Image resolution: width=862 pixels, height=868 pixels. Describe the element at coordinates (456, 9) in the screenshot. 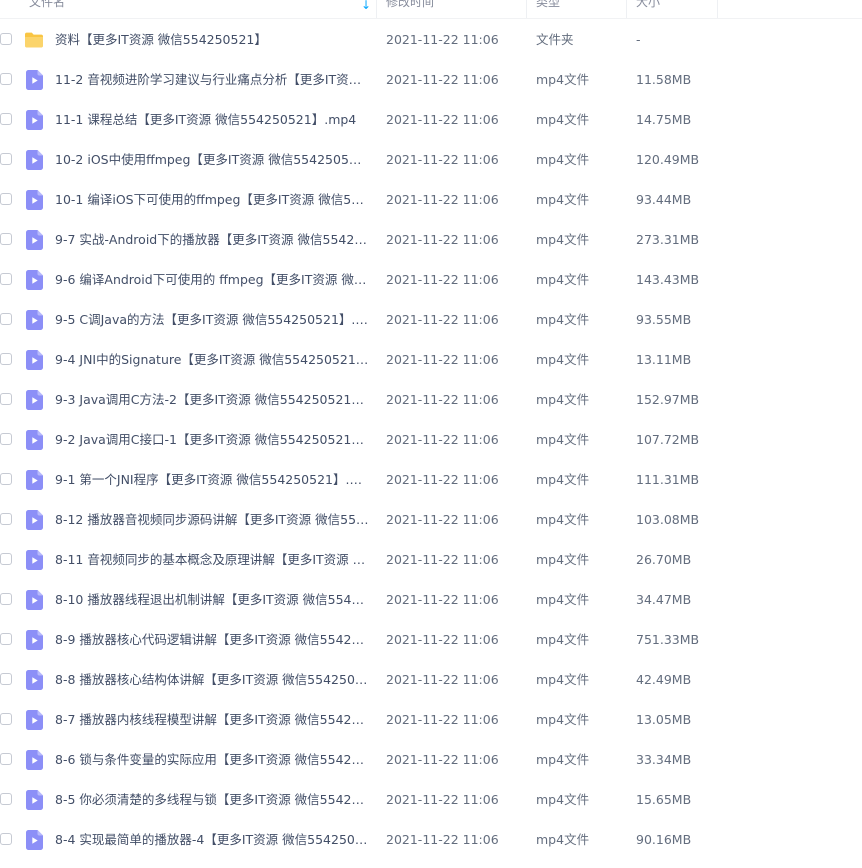

I see `column-header-date: 修改时间` at that location.